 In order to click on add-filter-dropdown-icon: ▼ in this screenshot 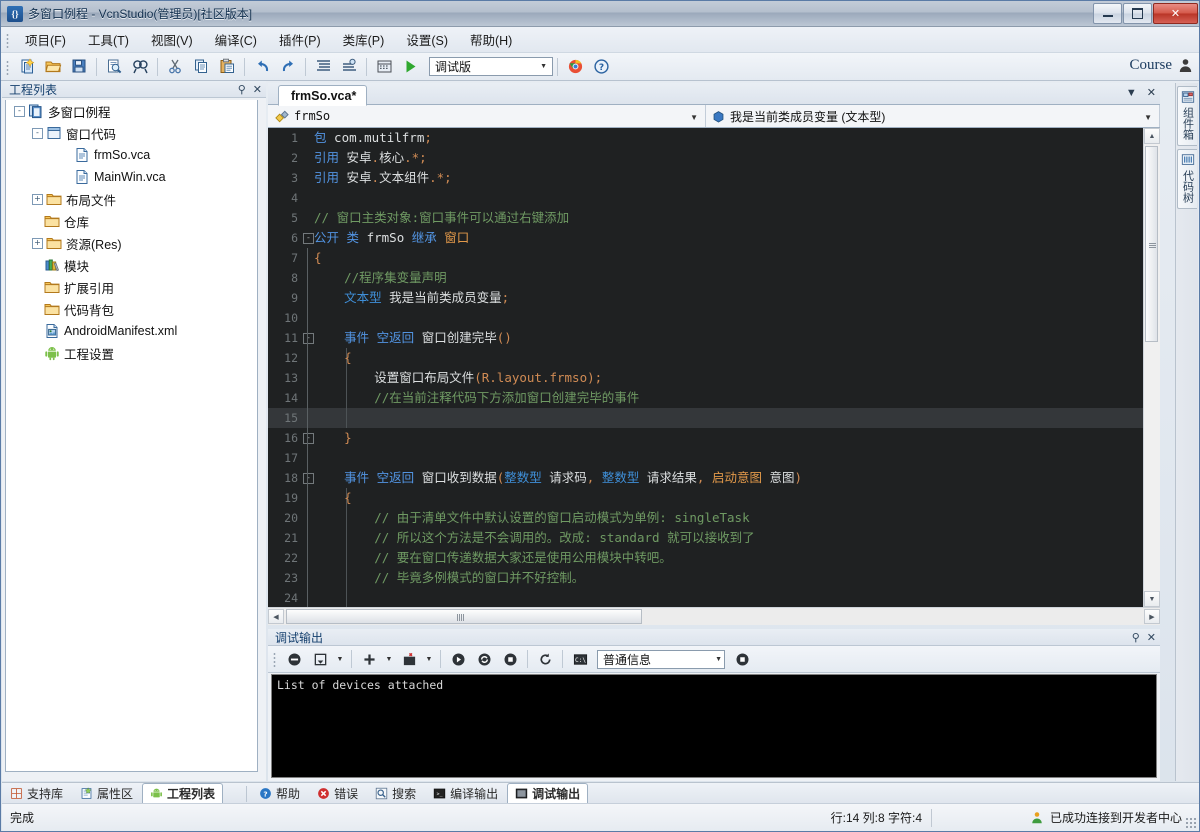, I will do `click(389, 659)`.